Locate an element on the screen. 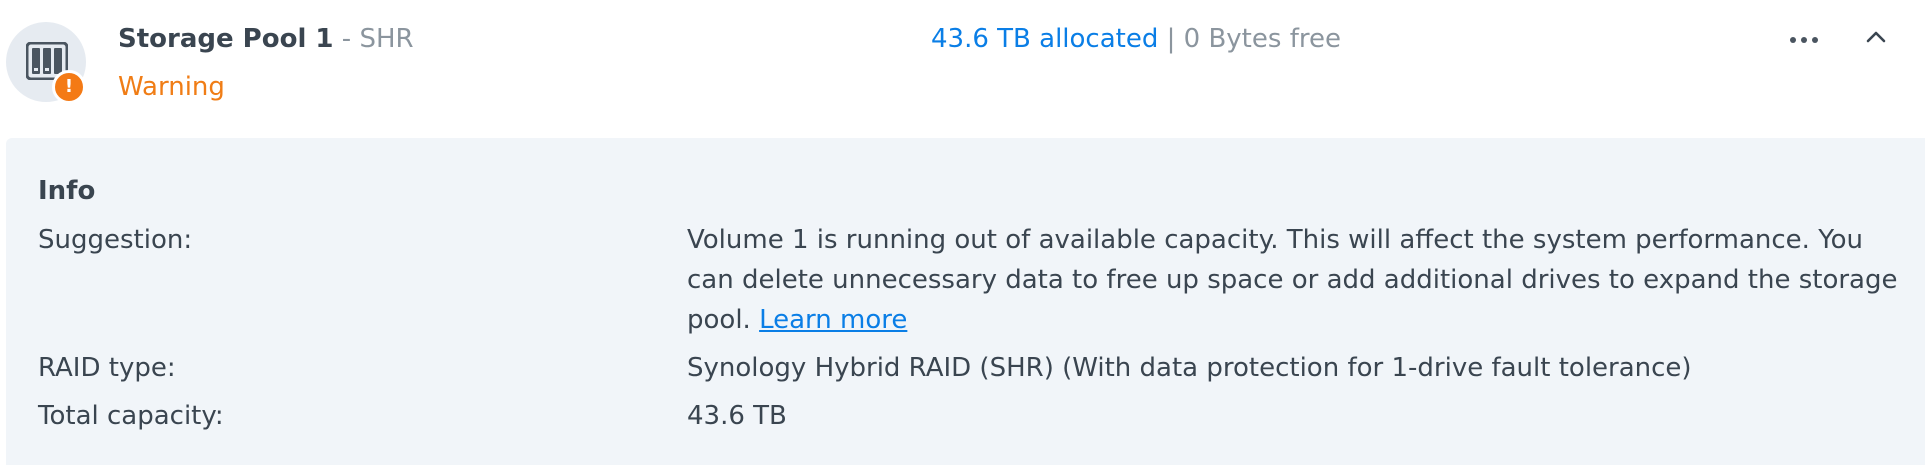  warning-icon: ! is located at coordinates (69, 87).